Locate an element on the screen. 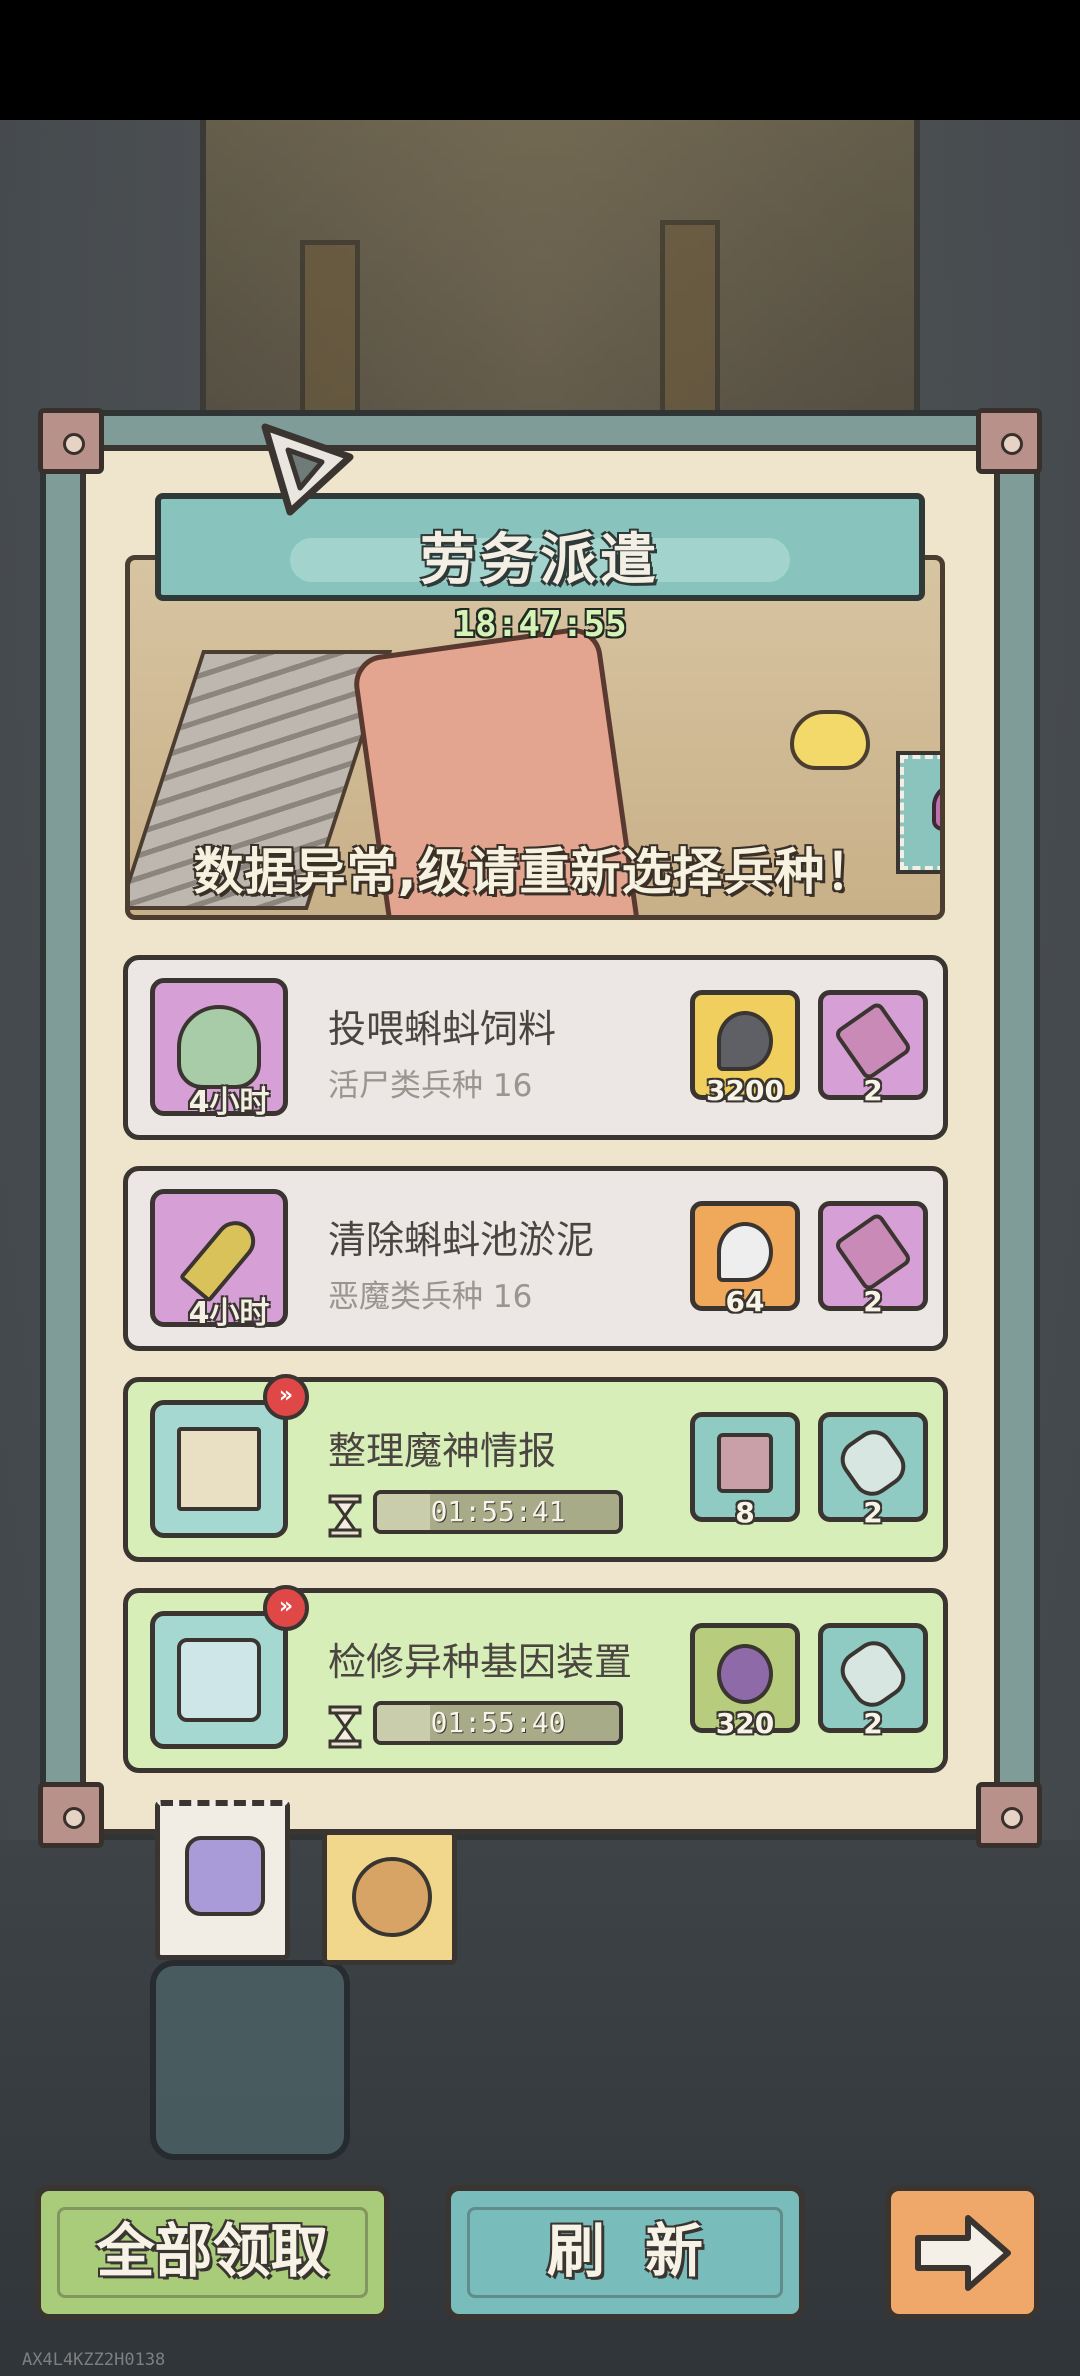 The width and height of the screenshot is (1080, 2376). task-name: 清除蝌蚪池淤泥 is located at coordinates (461, 1240).